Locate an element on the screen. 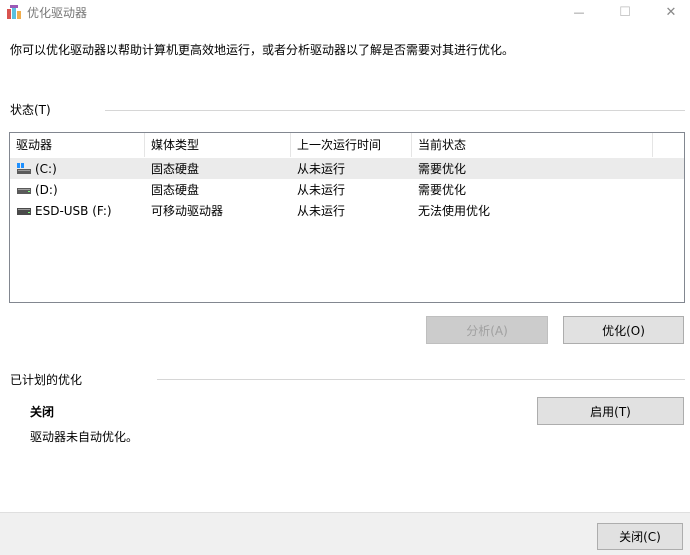  table-row: (C:) 固态硬盘 从未运行 需要优化 is located at coordinates (347, 168).